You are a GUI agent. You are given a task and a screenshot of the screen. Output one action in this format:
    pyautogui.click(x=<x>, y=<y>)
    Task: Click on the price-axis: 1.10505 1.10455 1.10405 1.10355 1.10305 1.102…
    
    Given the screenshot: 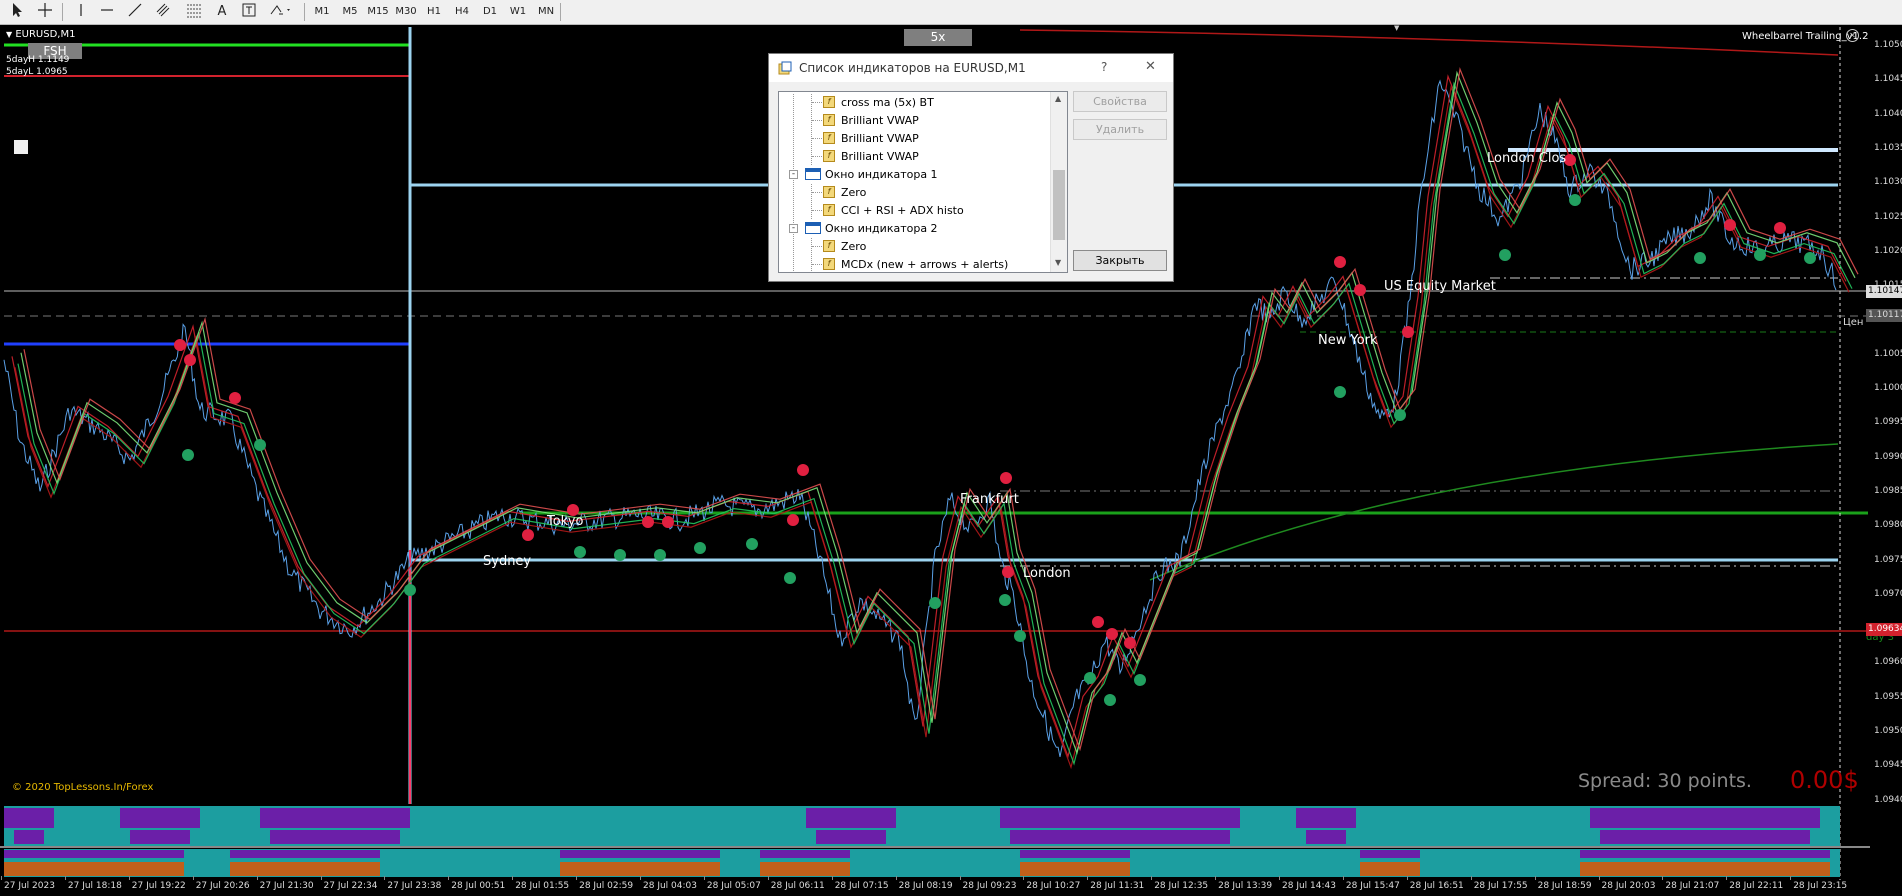 What is the action you would take?
    pyautogui.click(x=1886, y=416)
    